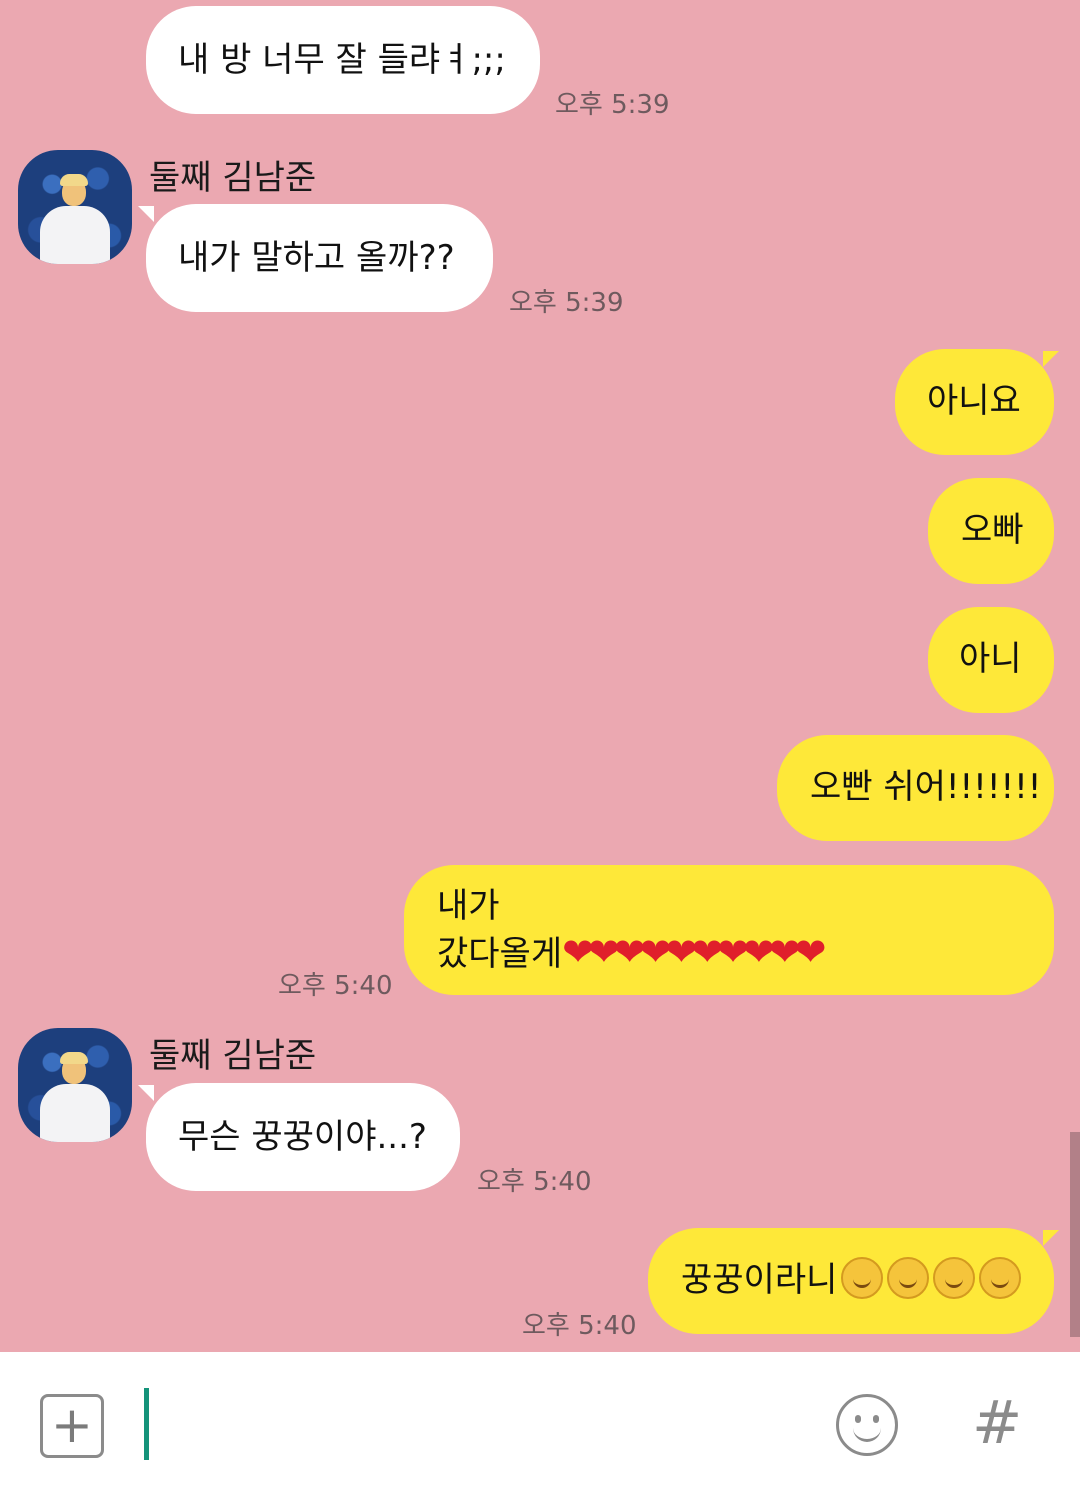 The width and height of the screenshot is (1080, 1496). Describe the element at coordinates (867, 1434) in the screenshot. I see `smiley-mouth` at that location.